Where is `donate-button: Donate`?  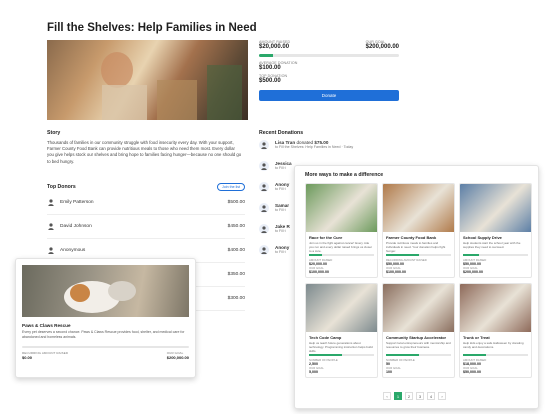
donate-button: Donate is located at coordinates (329, 95).